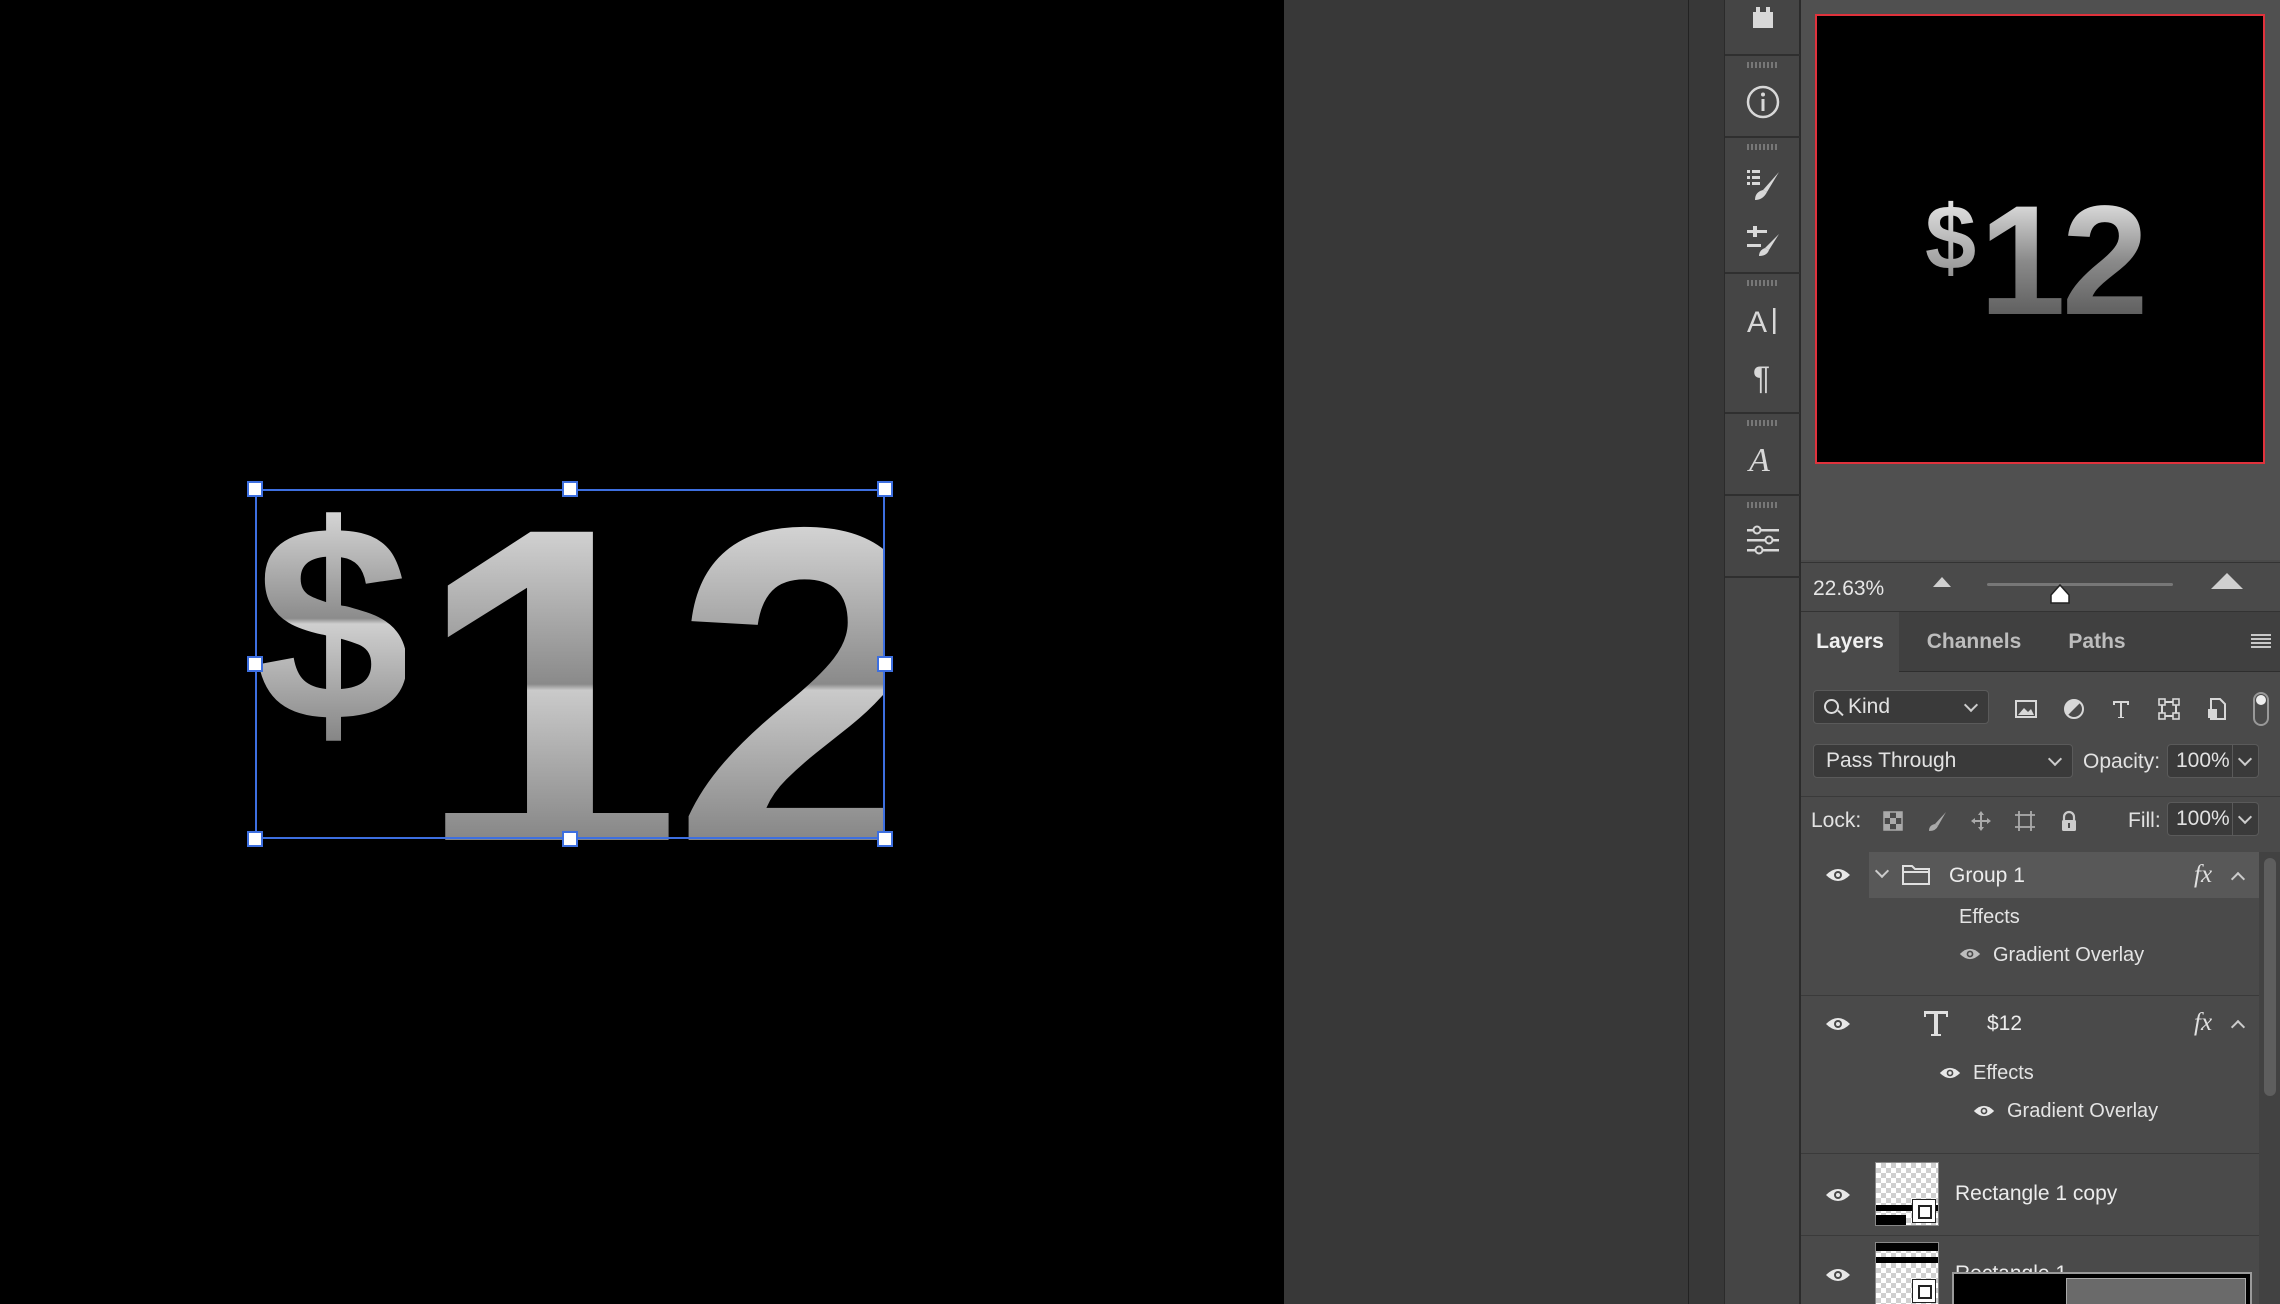 The height and width of the screenshot is (1304, 2280). What do you see at coordinates (1942, 582) in the screenshot?
I see `zoom-out-icon` at bounding box center [1942, 582].